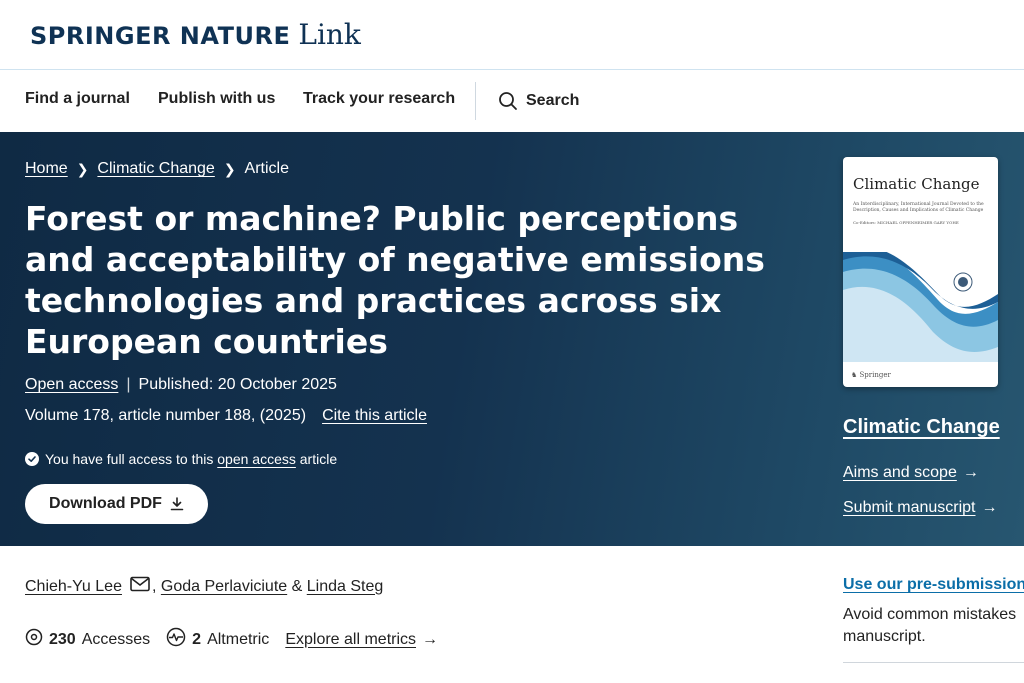 This screenshot has height=683, width=1024. What do you see at coordinates (318, 459) in the screenshot?
I see `access-suffix: article` at bounding box center [318, 459].